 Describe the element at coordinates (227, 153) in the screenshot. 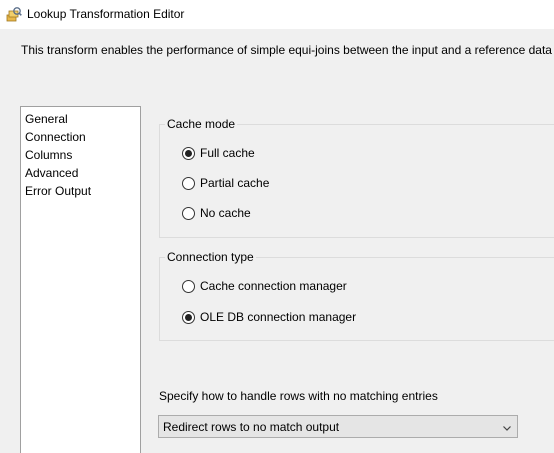

I see `radio-label: Full cache` at that location.